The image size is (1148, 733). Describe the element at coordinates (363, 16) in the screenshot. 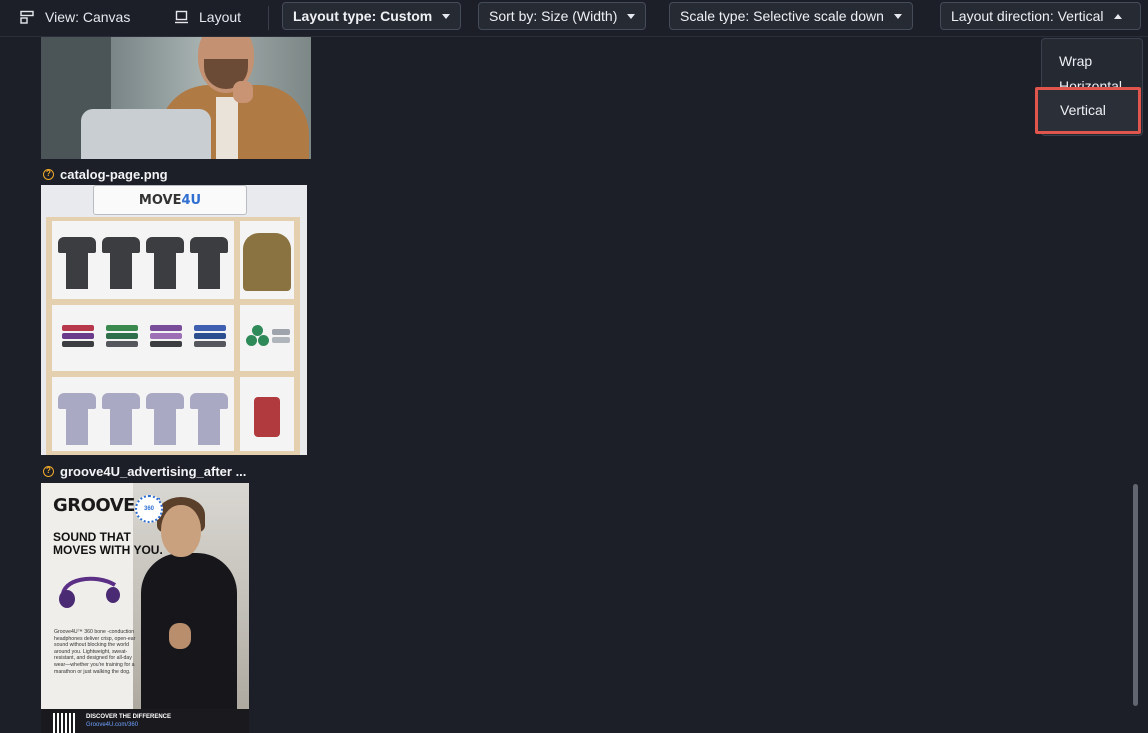

I see `layout-type-label: Layout type: Custom` at that location.